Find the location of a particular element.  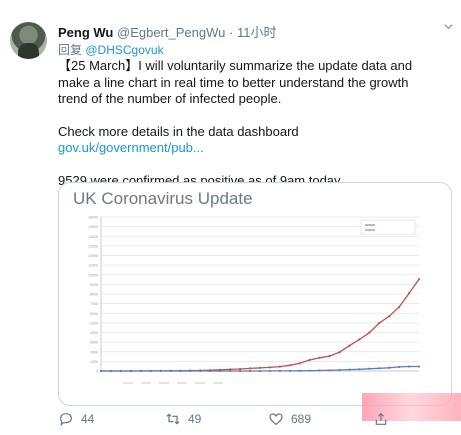

avatar is located at coordinates (28, 40).